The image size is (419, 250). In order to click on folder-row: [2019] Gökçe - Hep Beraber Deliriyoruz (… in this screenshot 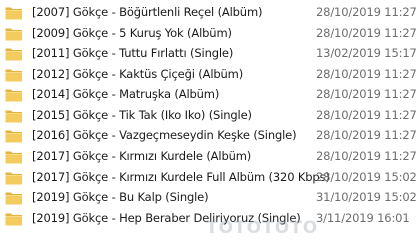, I will do `click(209, 219)`.